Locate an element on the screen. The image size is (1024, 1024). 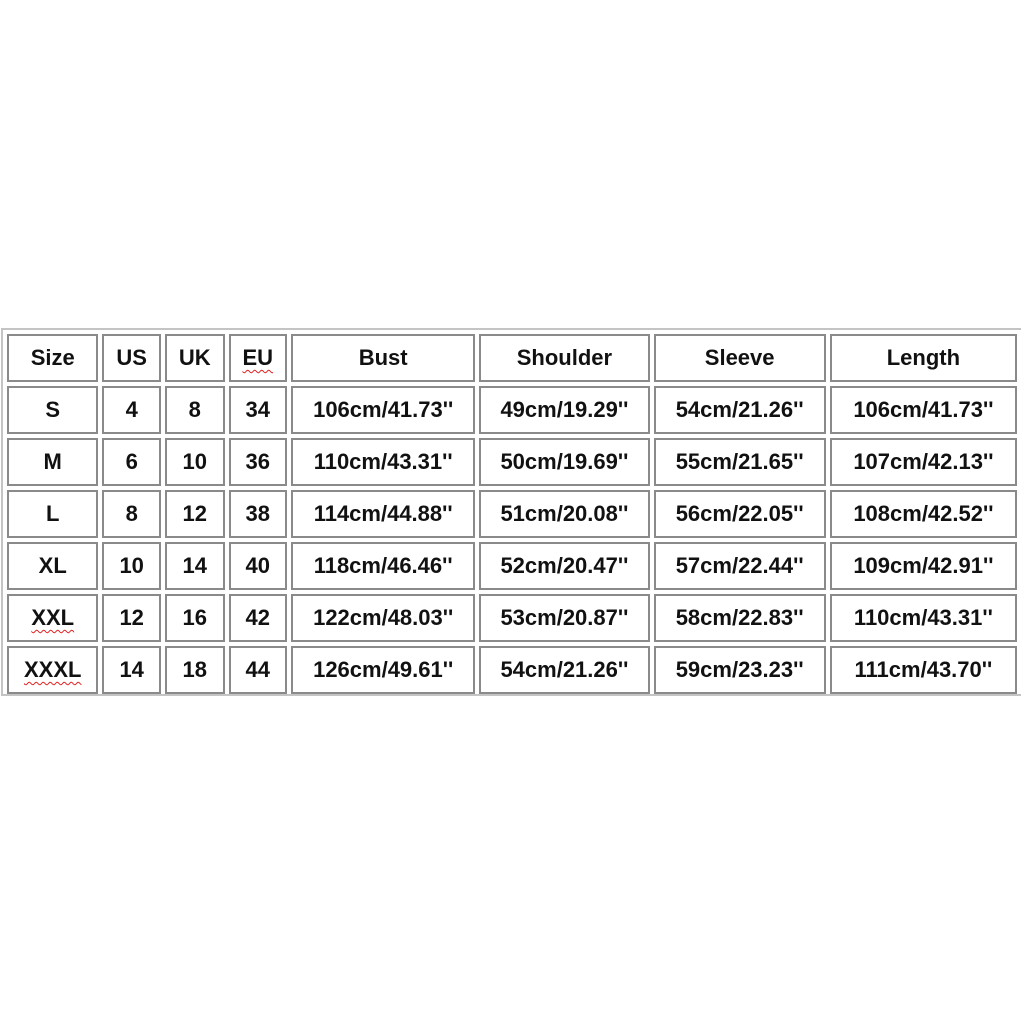
table-cell: 53cm/20.87'' is located at coordinates (564, 618).